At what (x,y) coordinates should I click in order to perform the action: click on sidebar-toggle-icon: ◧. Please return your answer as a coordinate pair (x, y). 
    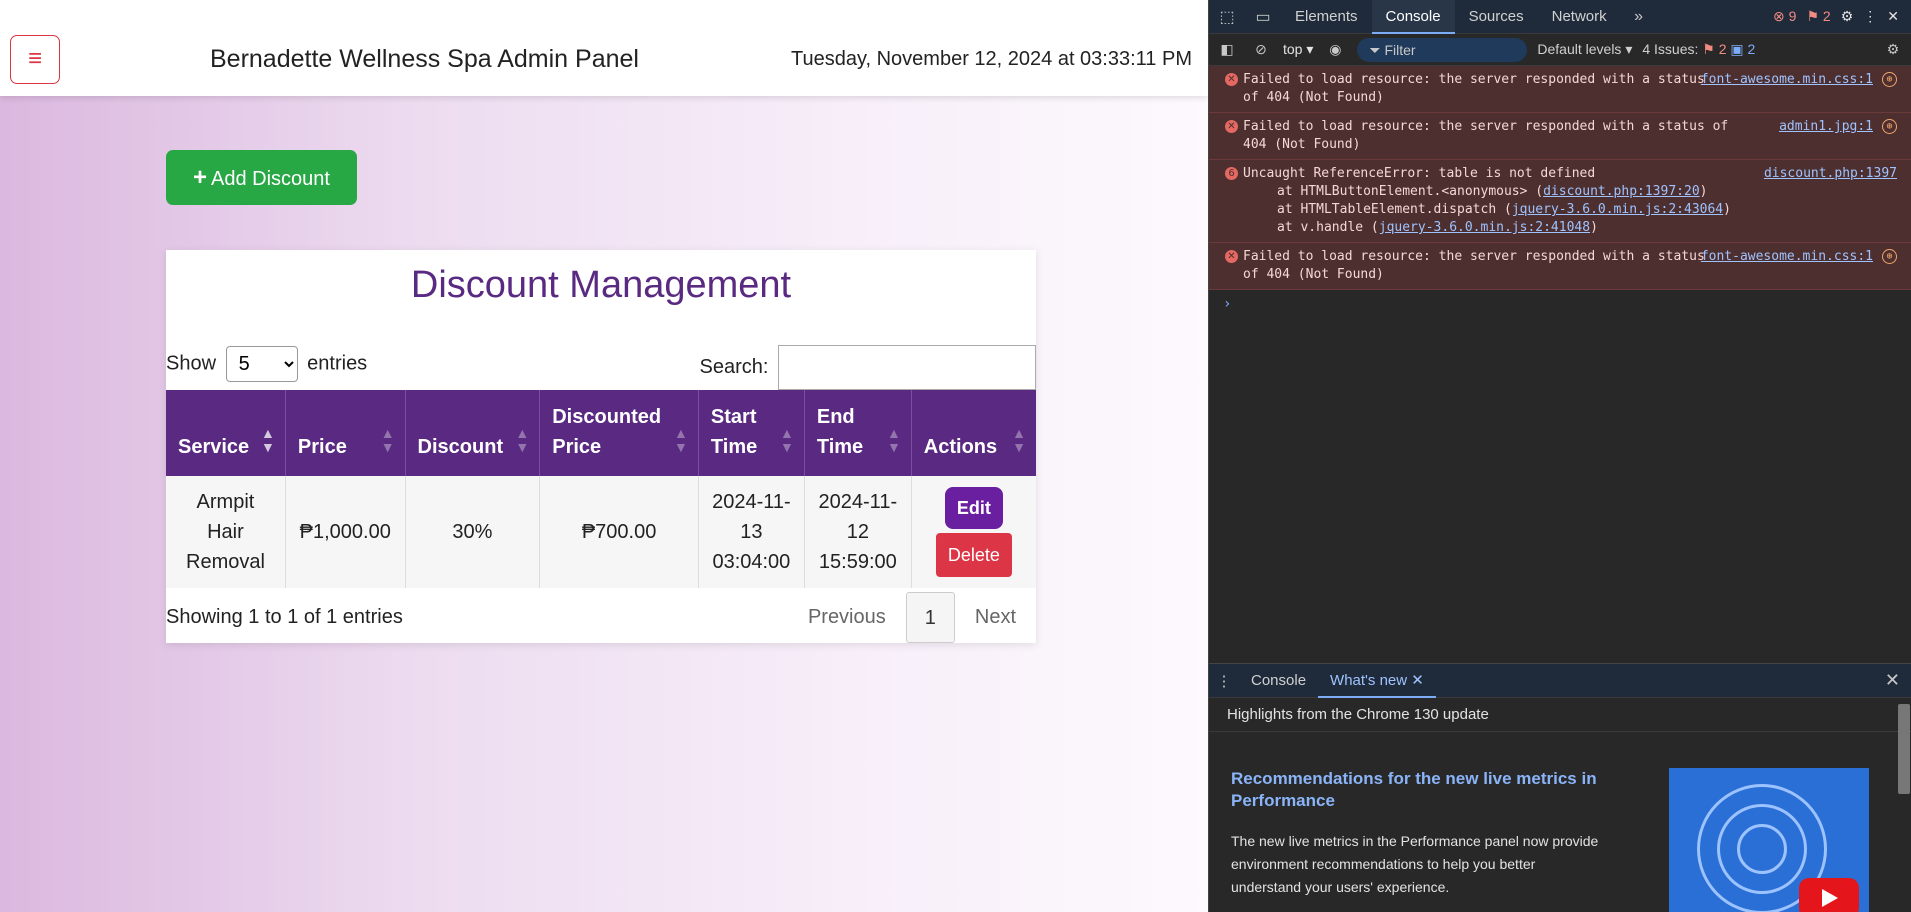
    Looking at the image, I should click on (1227, 49).